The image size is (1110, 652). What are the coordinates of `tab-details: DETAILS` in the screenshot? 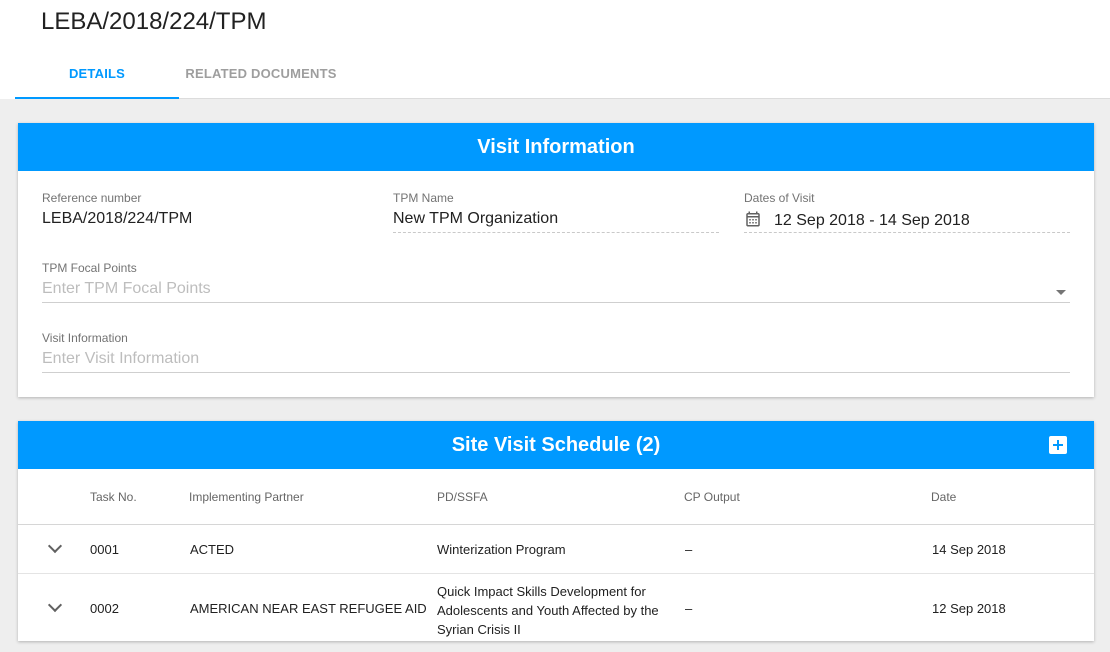 It's located at (97, 76).